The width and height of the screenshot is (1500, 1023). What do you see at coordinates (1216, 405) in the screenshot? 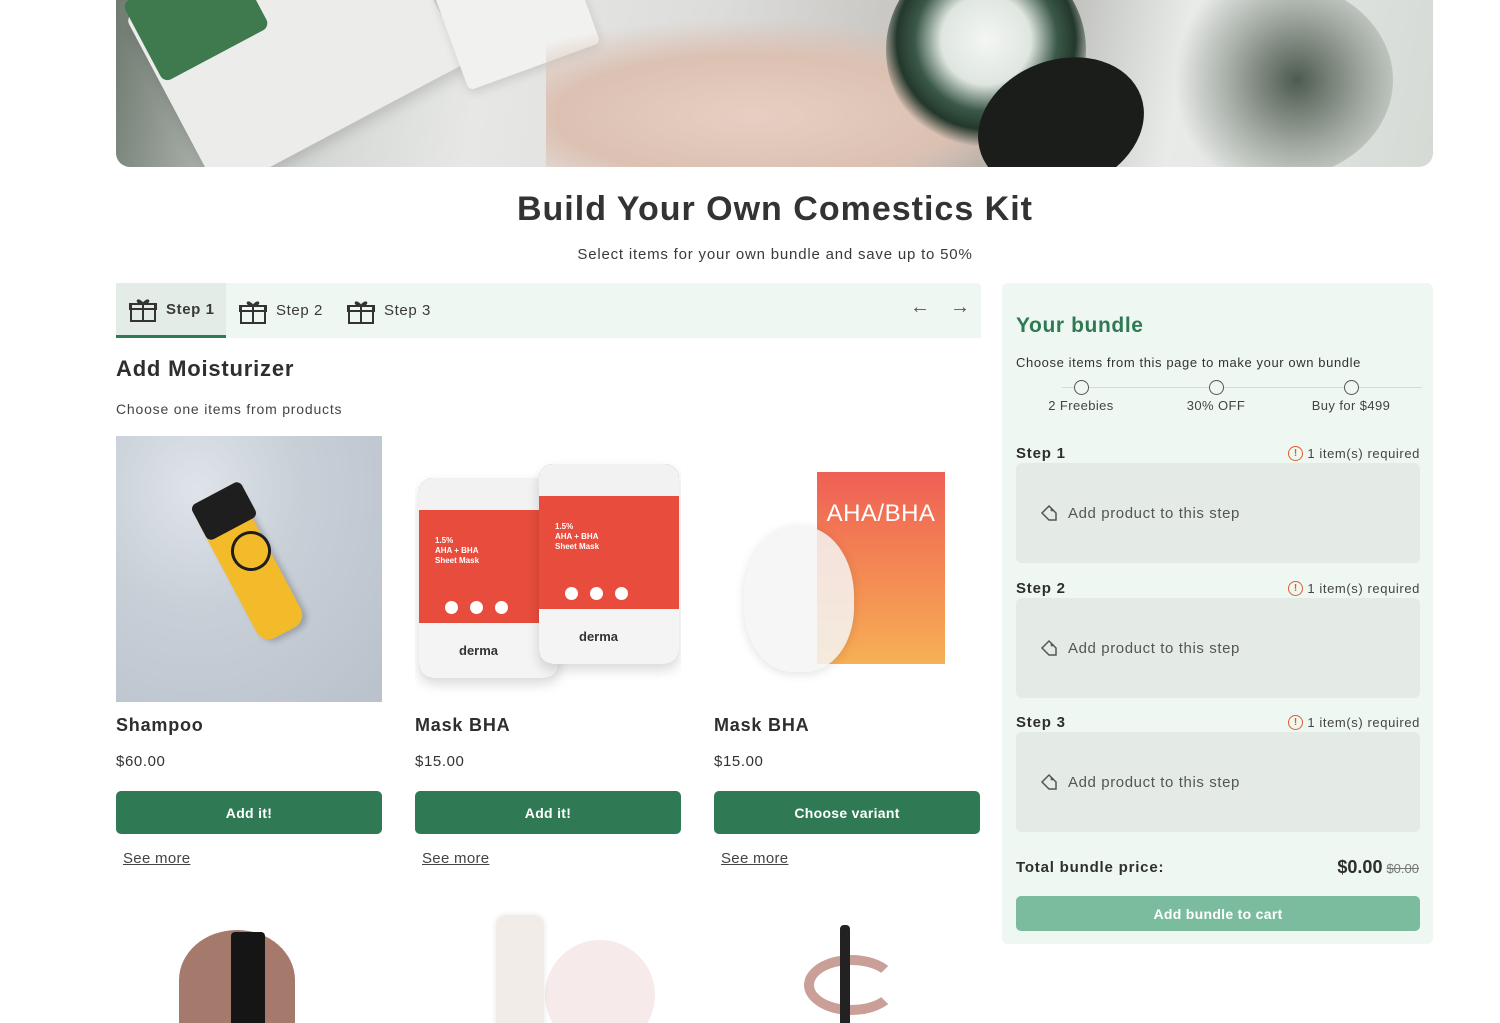
I see `tier-label: 30% OFF` at bounding box center [1216, 405].